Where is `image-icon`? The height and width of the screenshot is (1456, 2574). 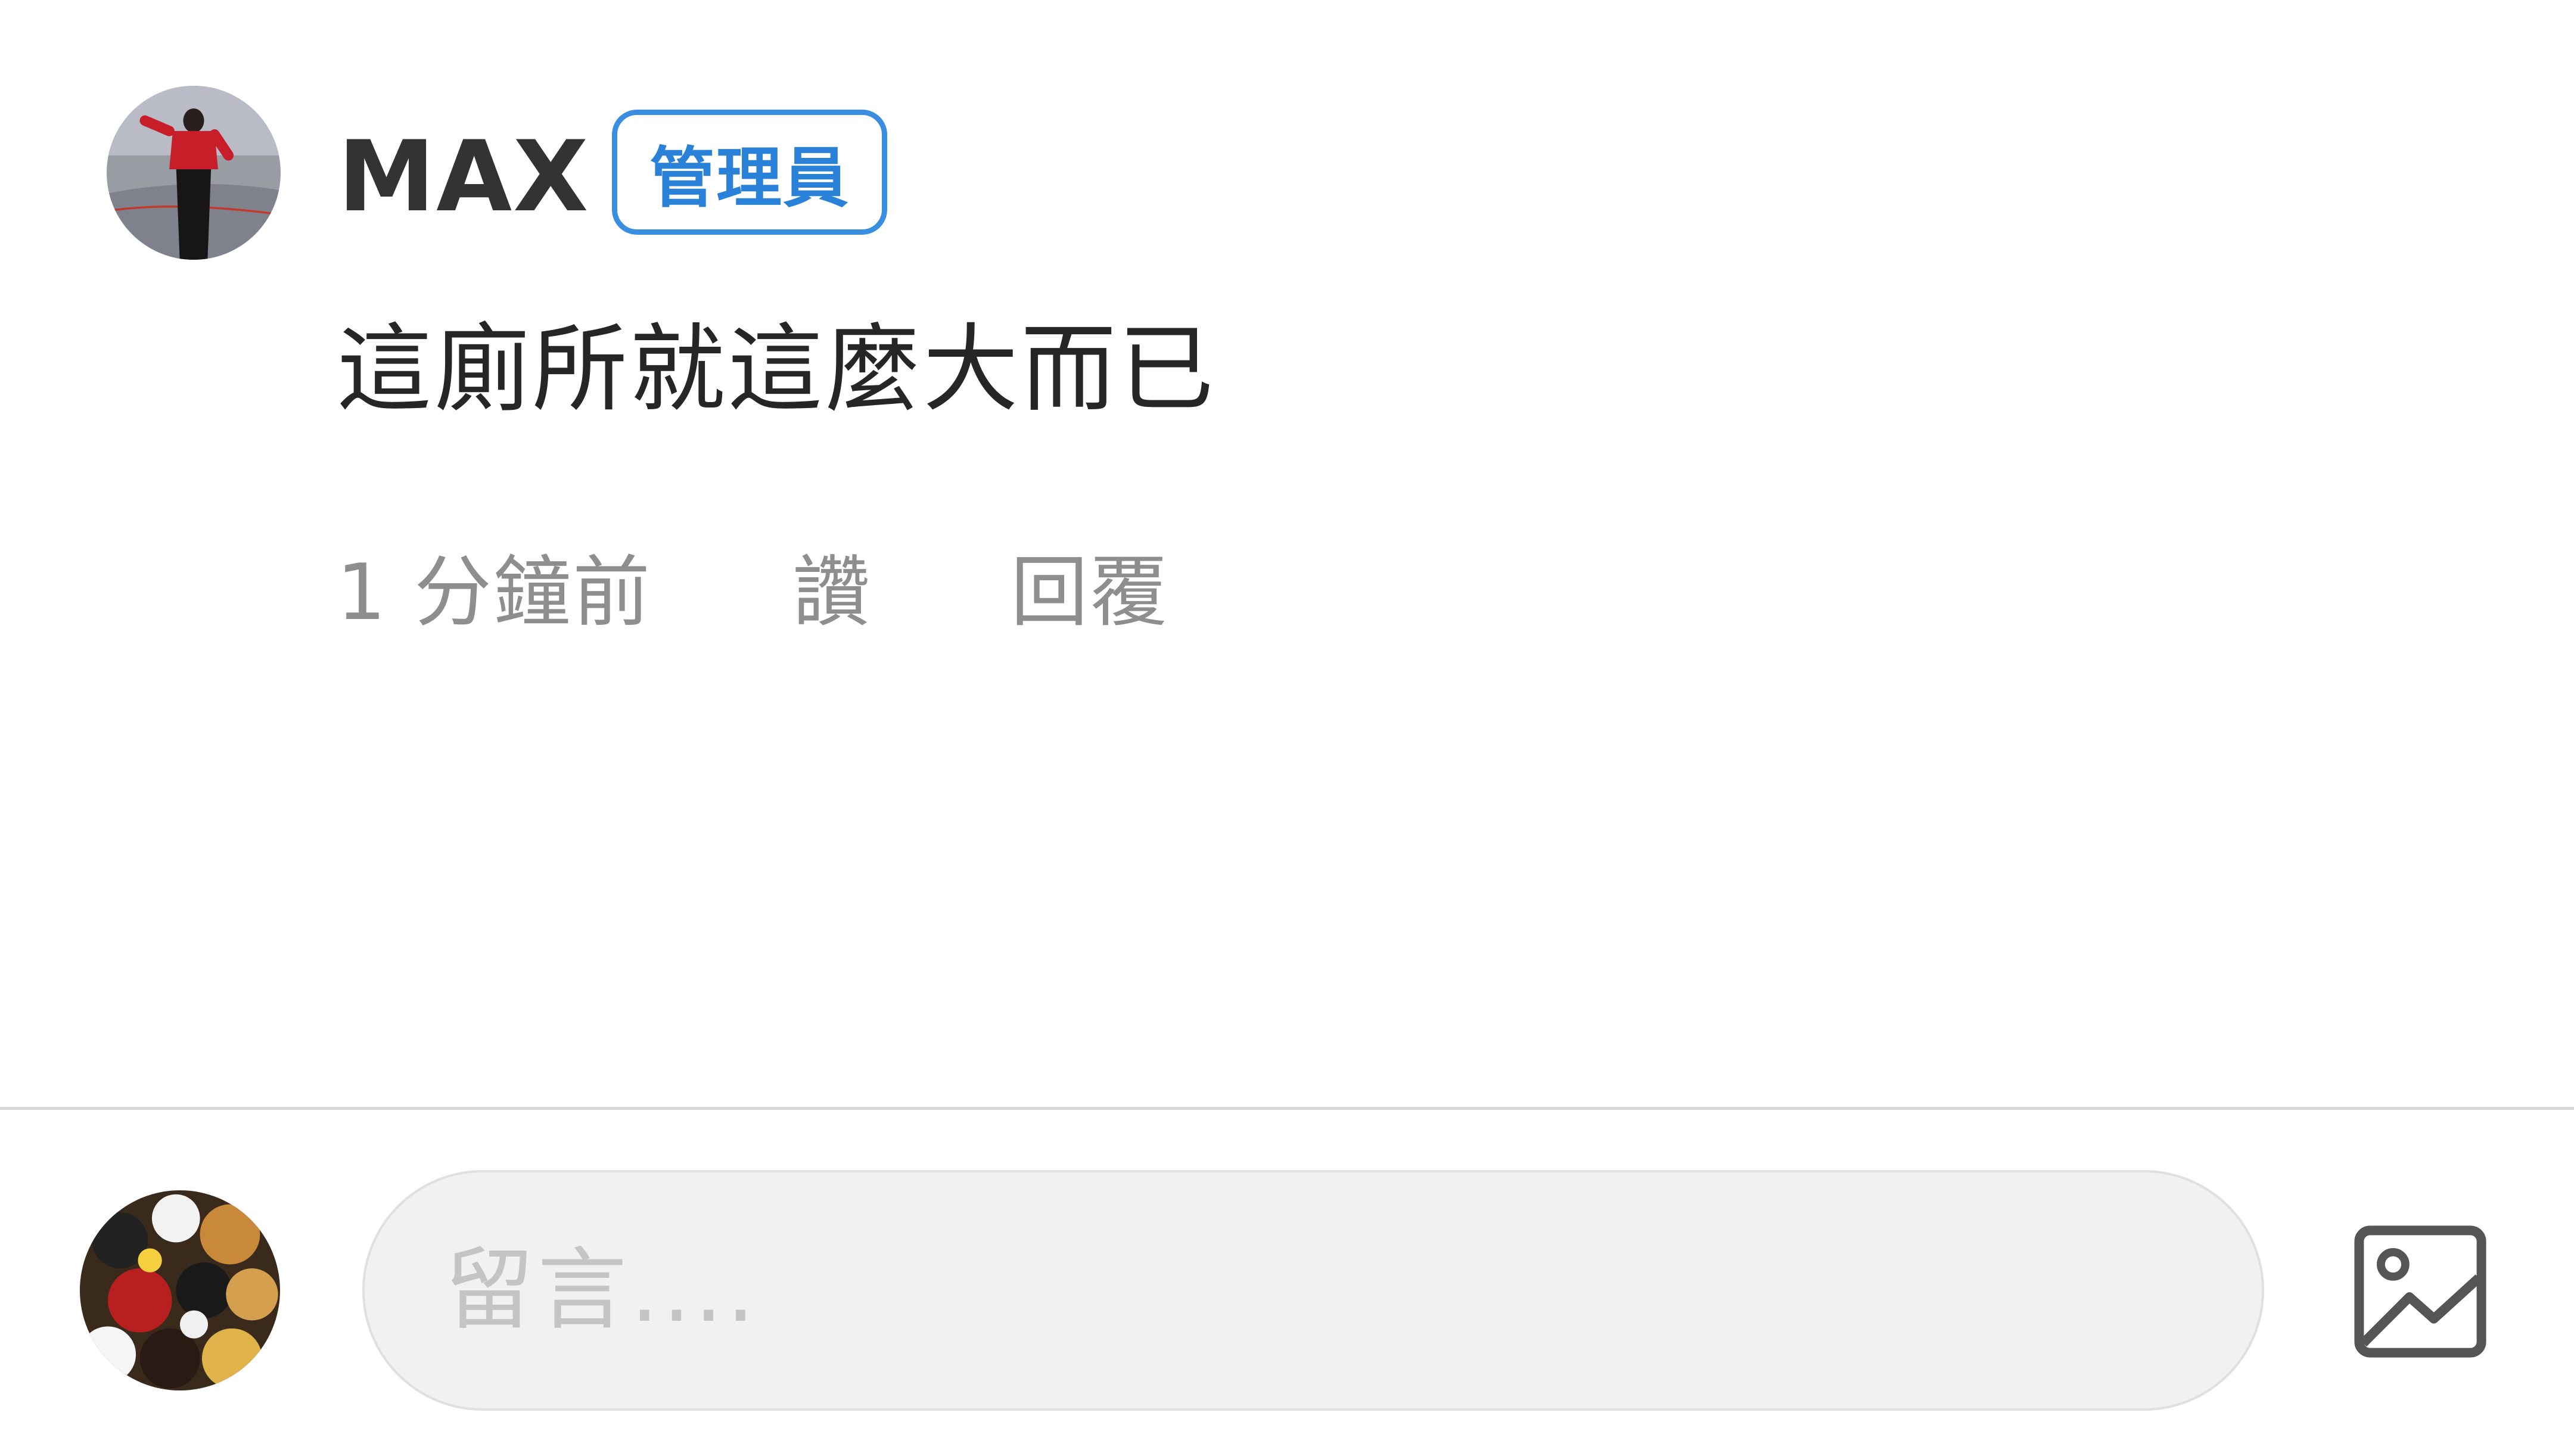 image-icon is located at coordinates (2420, 1291).